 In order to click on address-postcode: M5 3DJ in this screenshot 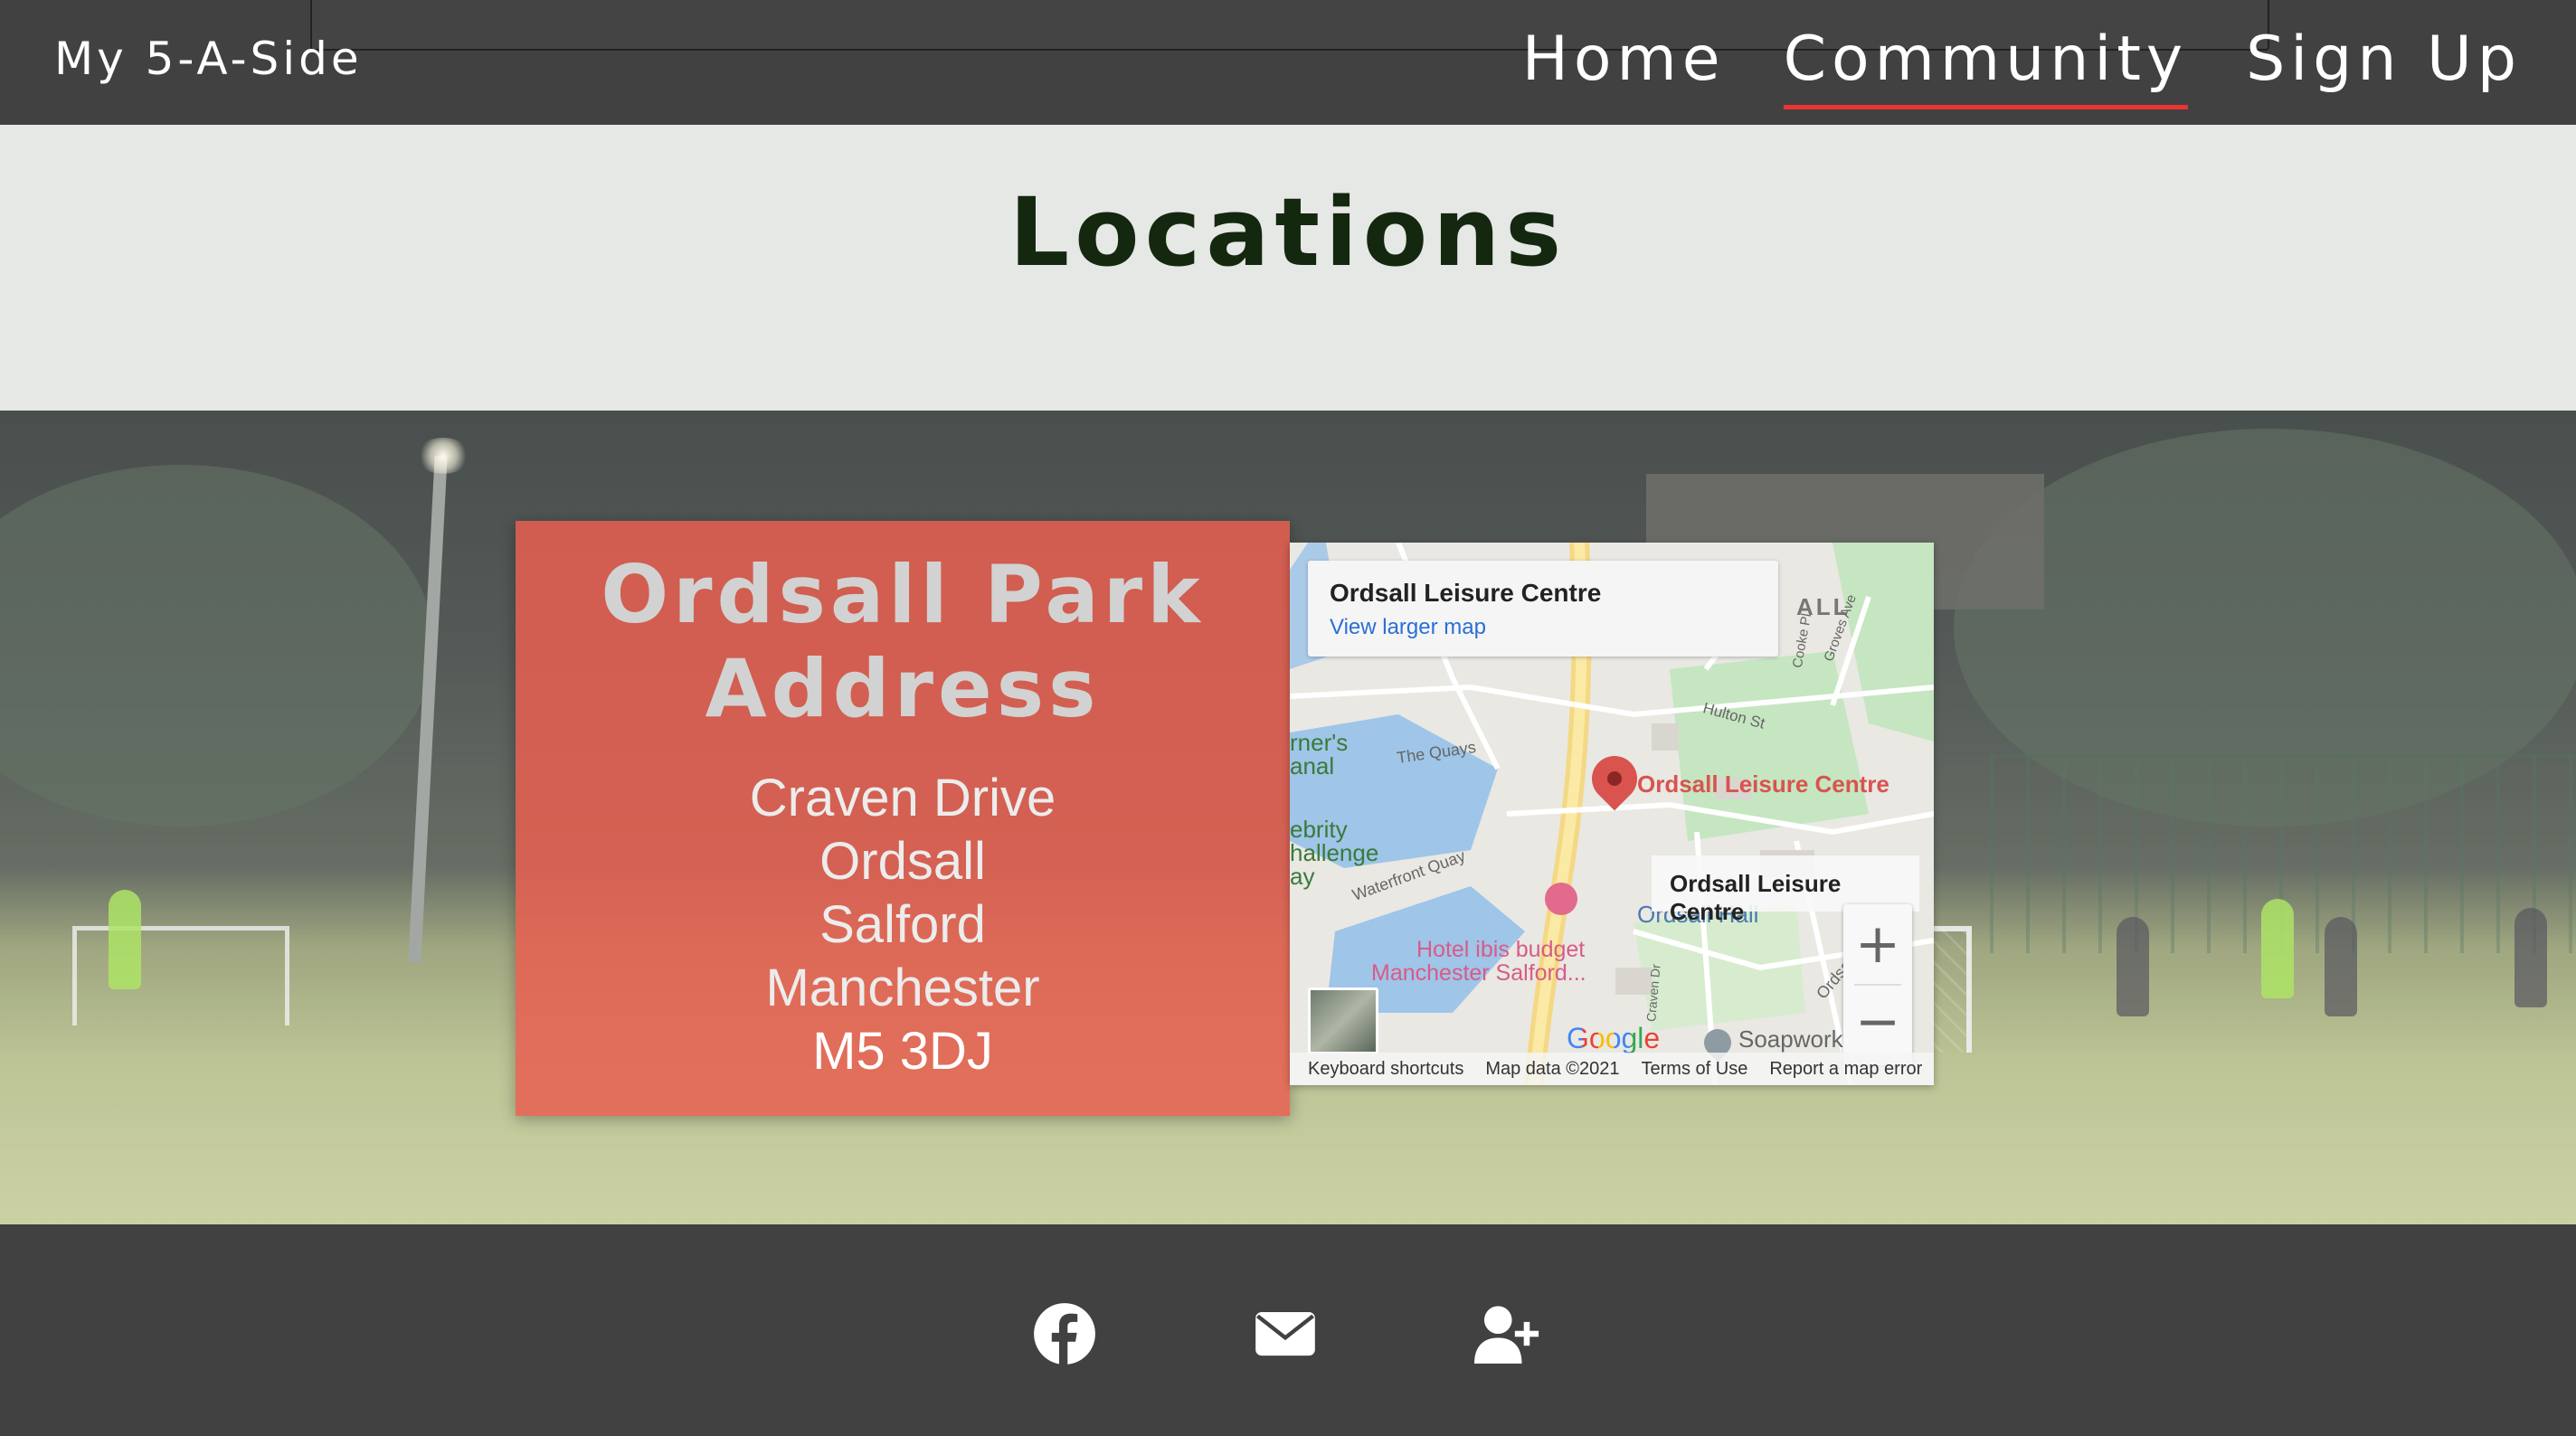, I will do `click(903, 1051)`.